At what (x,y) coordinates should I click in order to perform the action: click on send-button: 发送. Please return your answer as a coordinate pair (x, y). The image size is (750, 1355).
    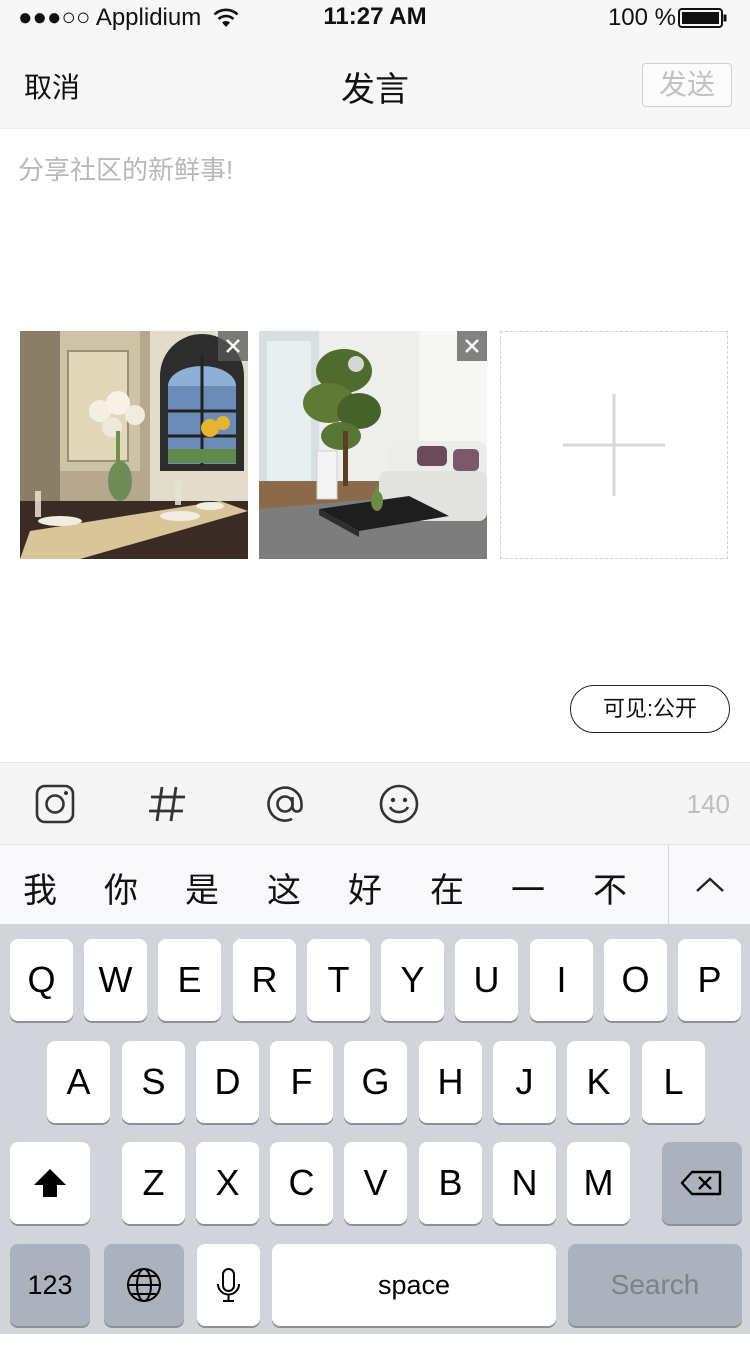
    Looking at the image, I should click on (687, 85).